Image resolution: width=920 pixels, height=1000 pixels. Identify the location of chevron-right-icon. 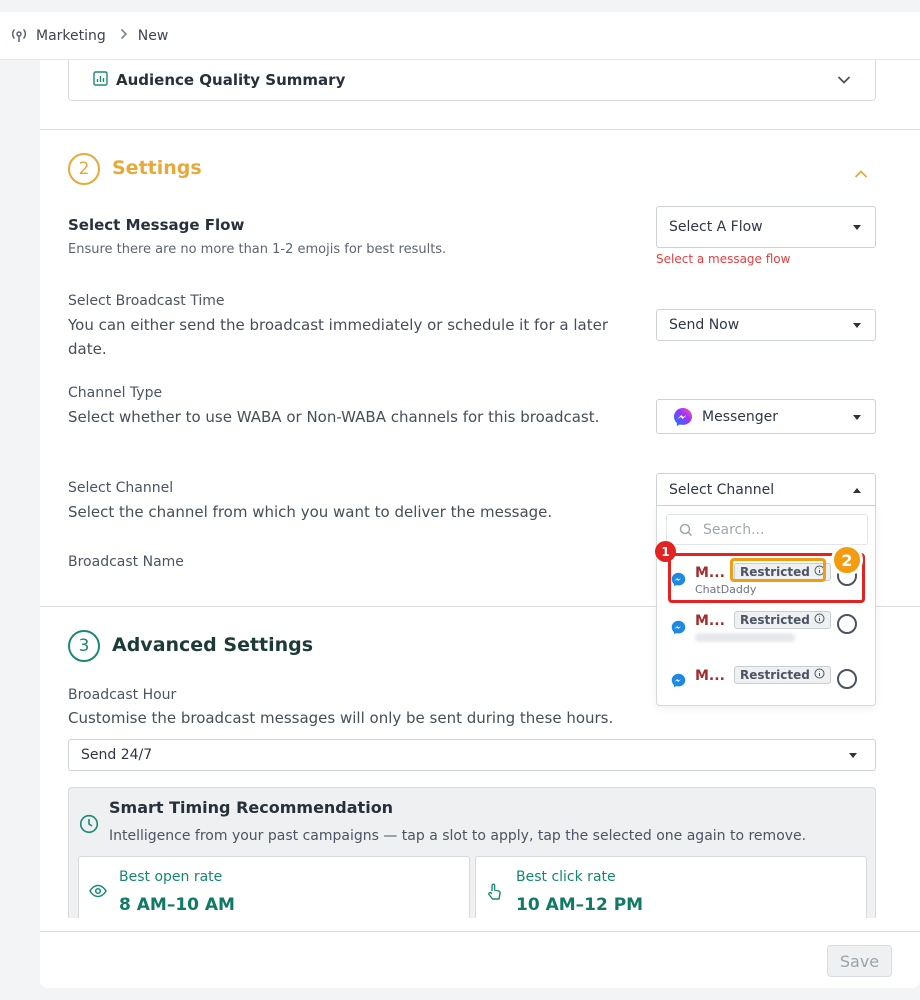
(124, 36).